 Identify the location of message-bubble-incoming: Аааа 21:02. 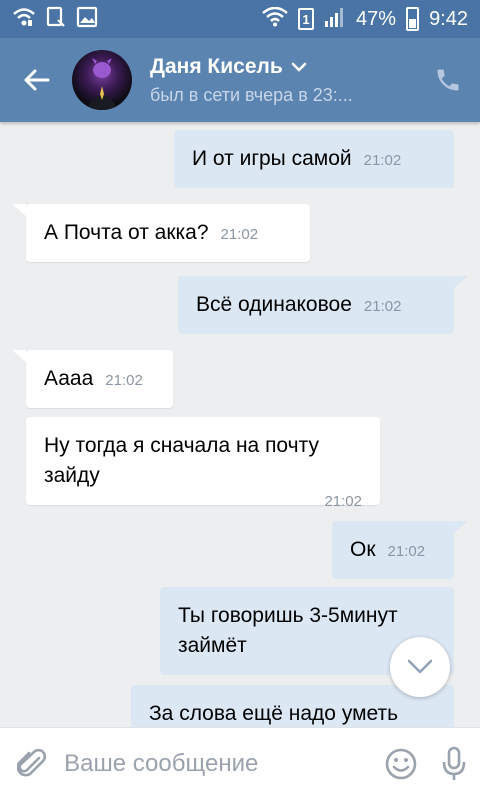
(99, 379).